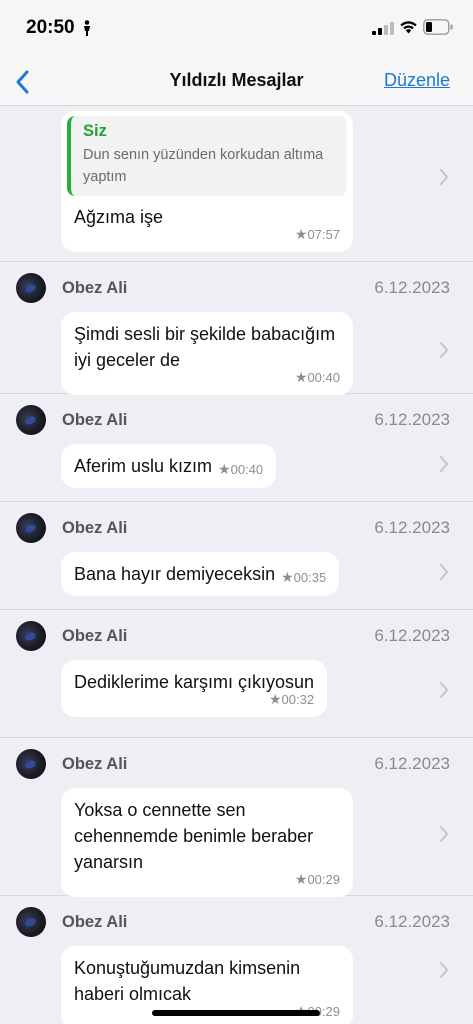 This screenshot has height=1024, width=473. What do you see at coordinates (236, 1013) in the screenshot?
I see `home-indicator` at bounding box center [236, 1013].